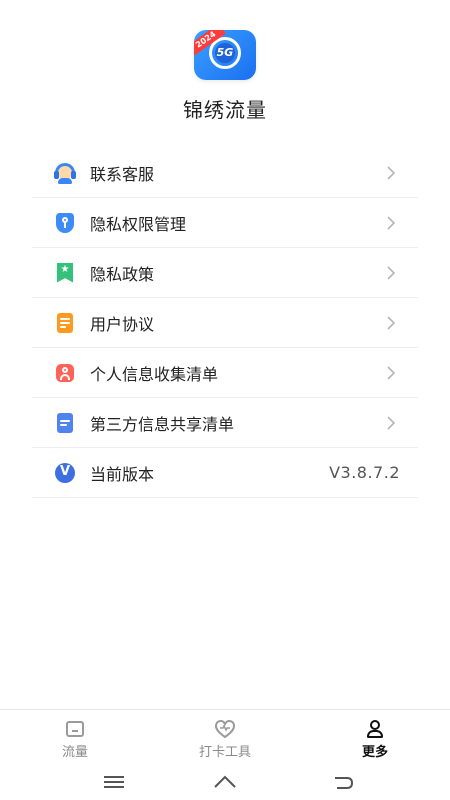 The width and height of the screenshot is (450, 800). I want to click on menu-item-contact-support: 联系客服, so click(225, 173).